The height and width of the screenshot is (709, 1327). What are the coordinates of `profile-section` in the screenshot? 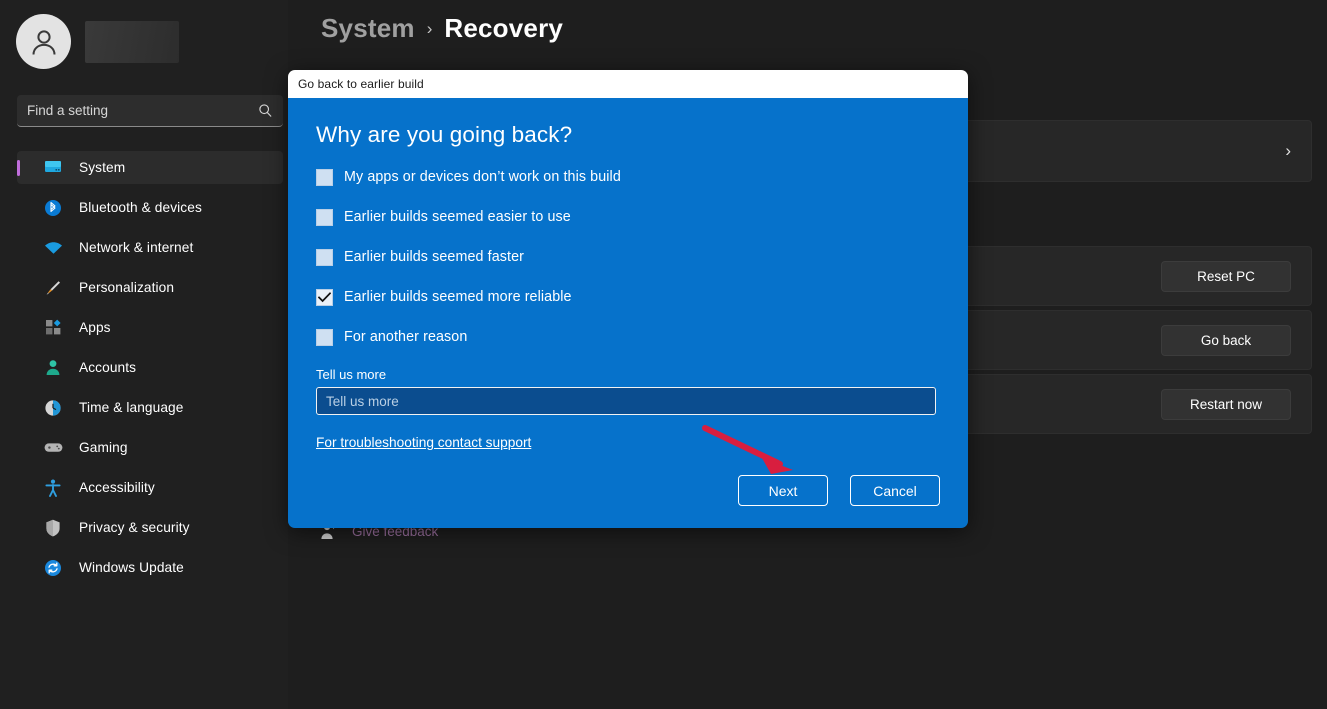 It's located at (97, 41).